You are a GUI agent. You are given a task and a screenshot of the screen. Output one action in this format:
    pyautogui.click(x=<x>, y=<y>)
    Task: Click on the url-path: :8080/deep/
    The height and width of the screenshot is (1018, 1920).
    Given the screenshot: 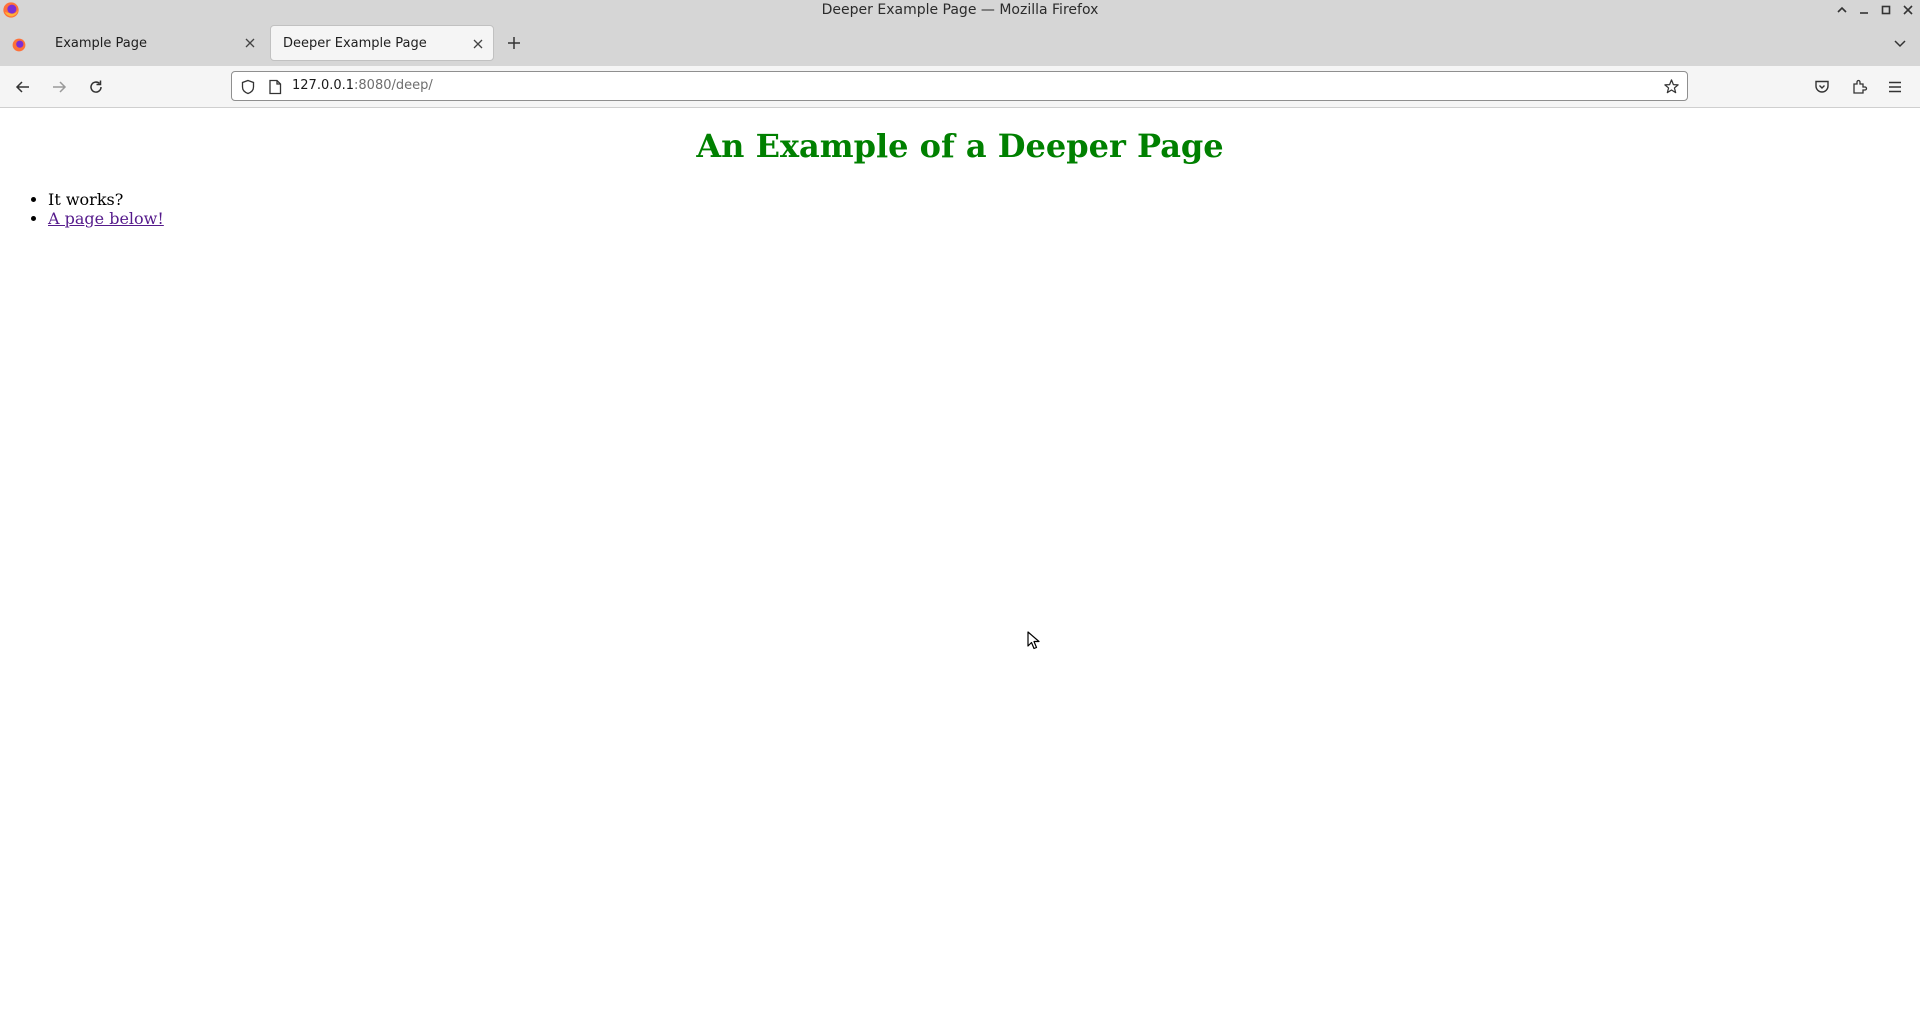 What is the action you would take?
    pyautogui.click(x=393, y=85)
    